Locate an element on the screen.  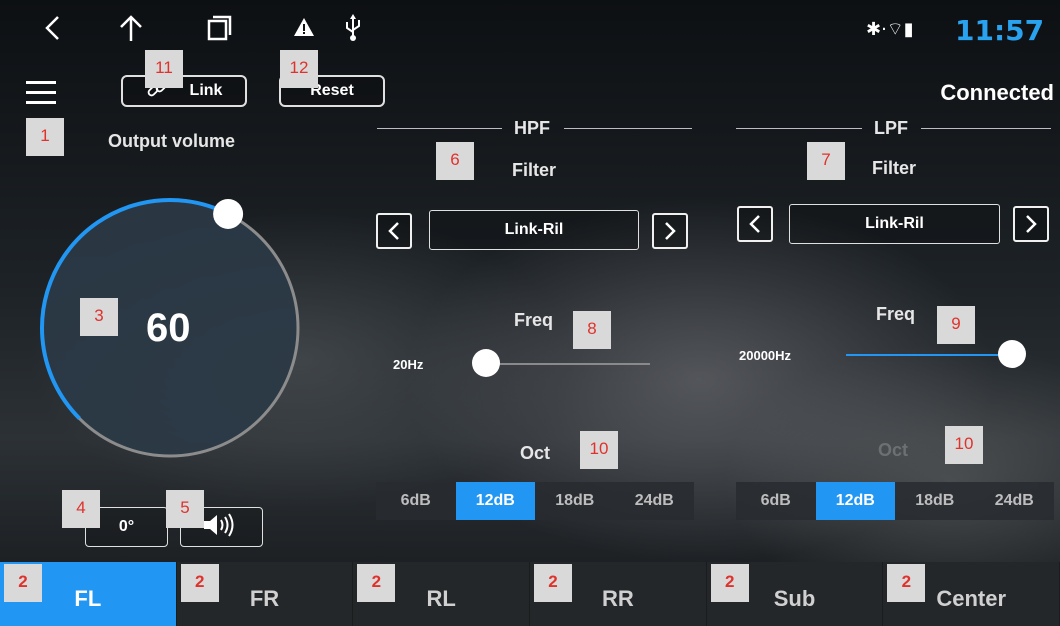
connection-status: Connected is located at coordinates (997, 92).